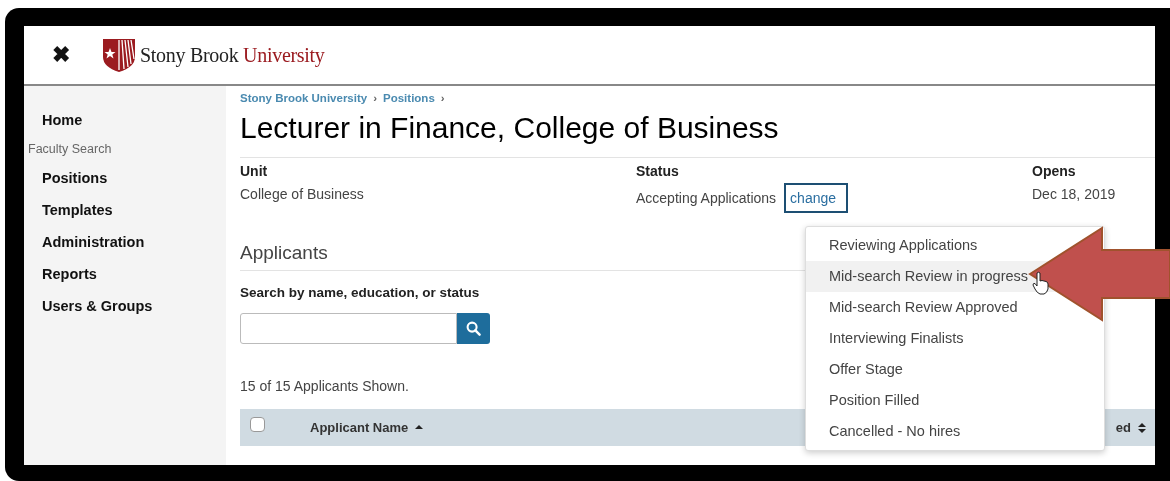 This screenshot has width=1170, height=481. What do you see at coordinates (955, 307) in the screenshot?
I see `menu-item: Mid-search Review Approved` at bounding box center [955, 307].